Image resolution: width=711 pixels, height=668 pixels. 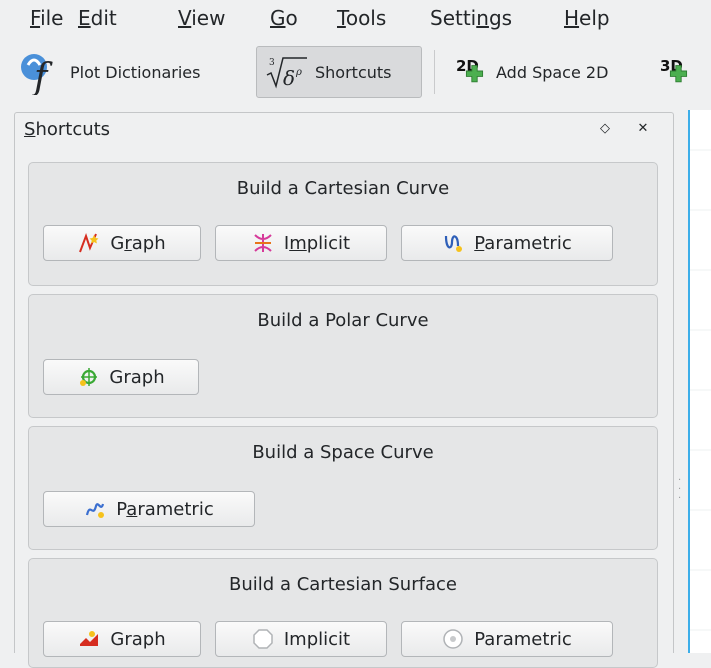 I want to click on space-parametric-label-pre: P, so click(x=121, y=509).